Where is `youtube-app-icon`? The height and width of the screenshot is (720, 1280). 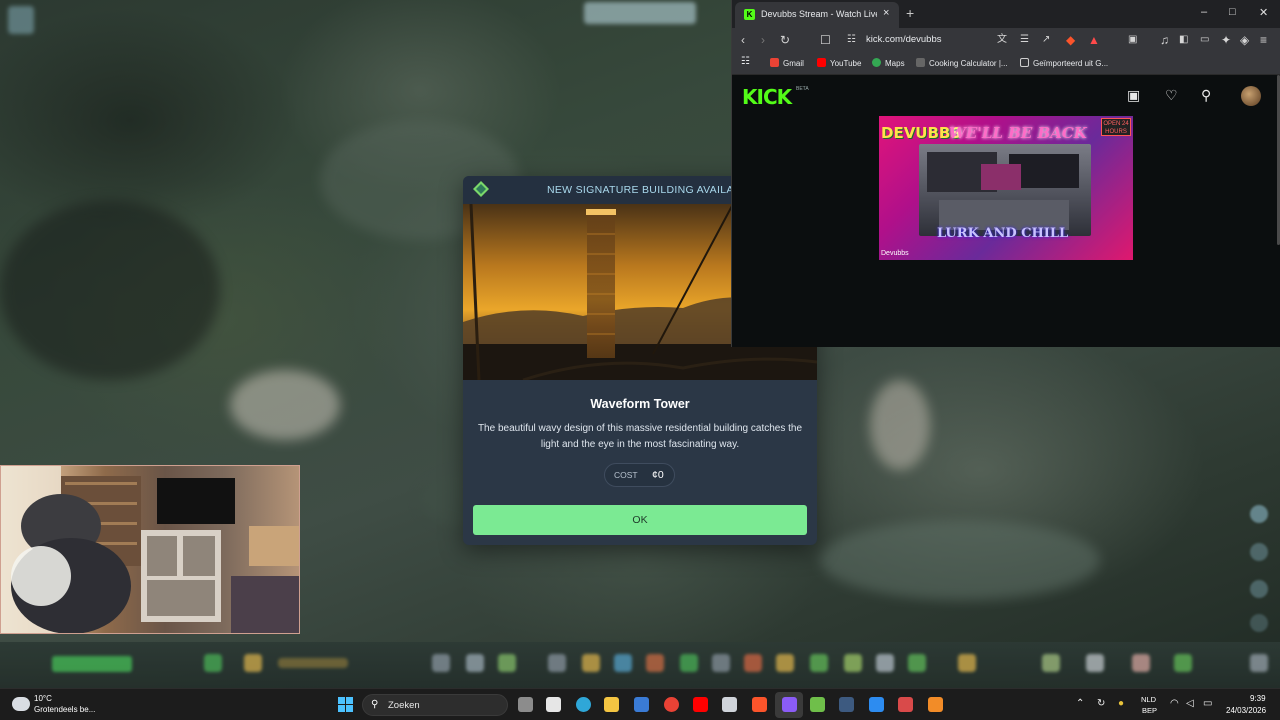
youtube-app-icon is located at coordinates (700, 704).